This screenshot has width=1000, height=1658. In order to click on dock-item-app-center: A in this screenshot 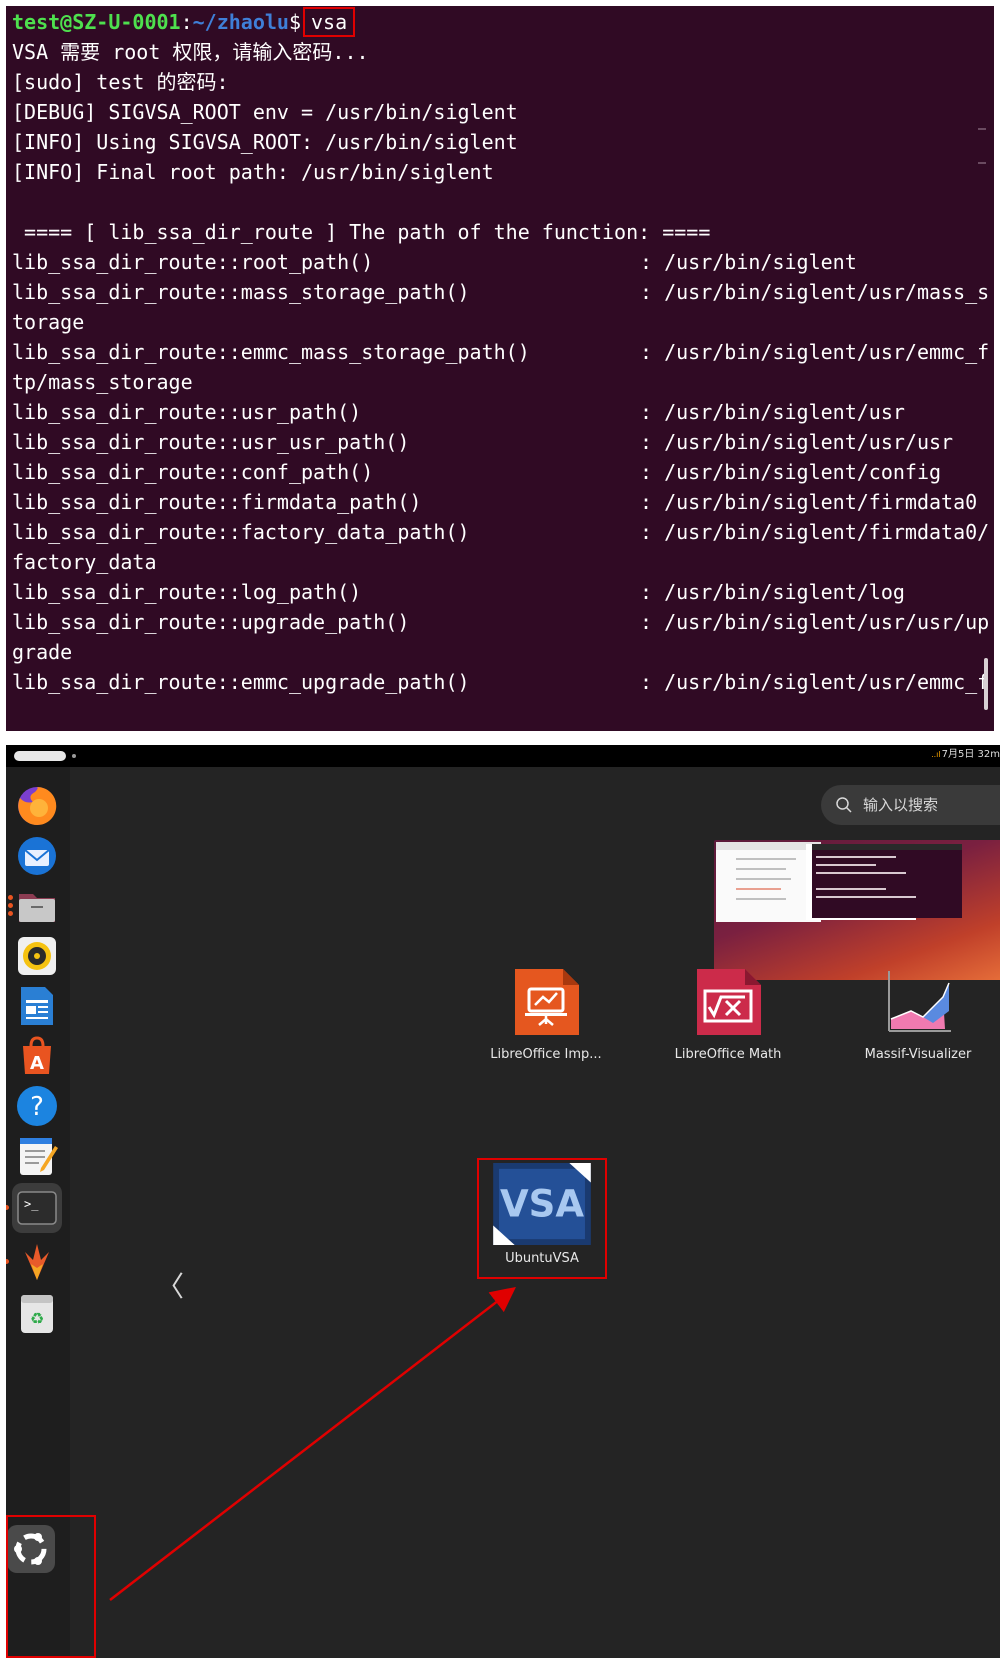, I will do `click(37, 1056)`.